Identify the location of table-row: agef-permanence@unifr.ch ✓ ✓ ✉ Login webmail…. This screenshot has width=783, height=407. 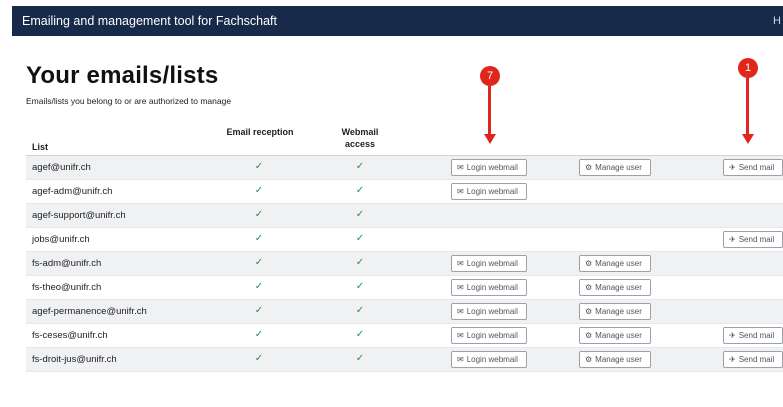
(404, 312).